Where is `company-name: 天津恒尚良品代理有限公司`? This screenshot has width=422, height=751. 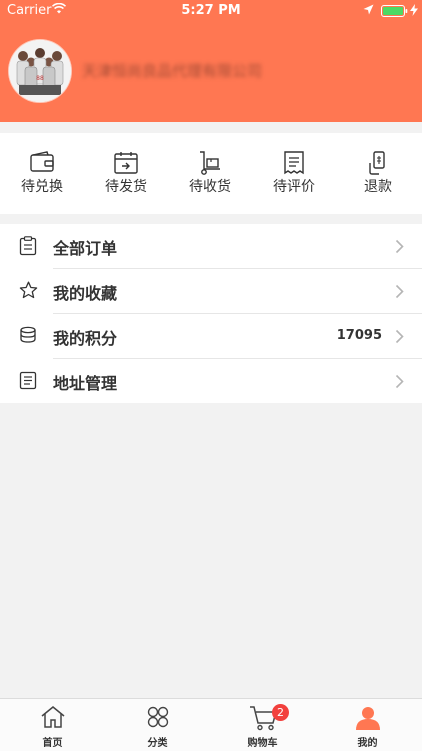 company-name: 天津恒尚良品代理有限公司 is located at coordinates (172, 71).